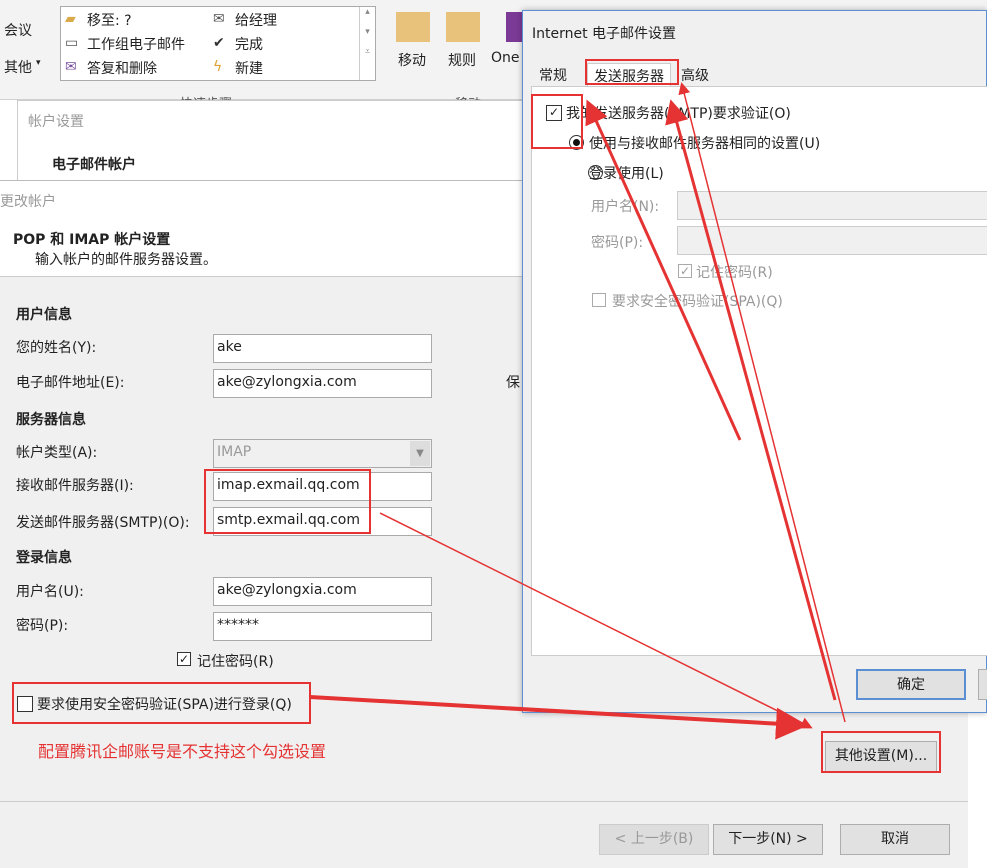 This screenshot has width=987, height=868. Describe the element at coordinates (557, 121) in the screenshot. I see `highlight-smtp-auth` at that location.